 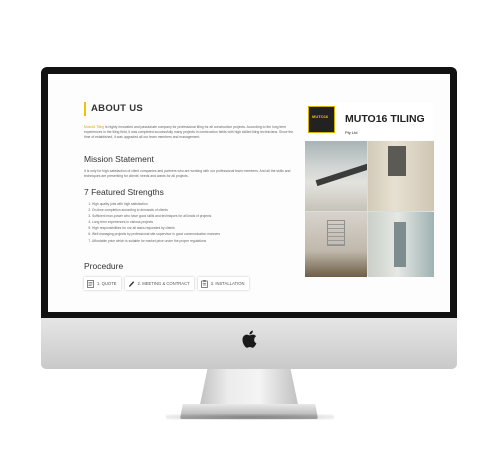 What do you see at coordinates (321, 119) in the screenshot?
I see `logo-mark-icon: MUTO16` at bounding box center [321, 119].